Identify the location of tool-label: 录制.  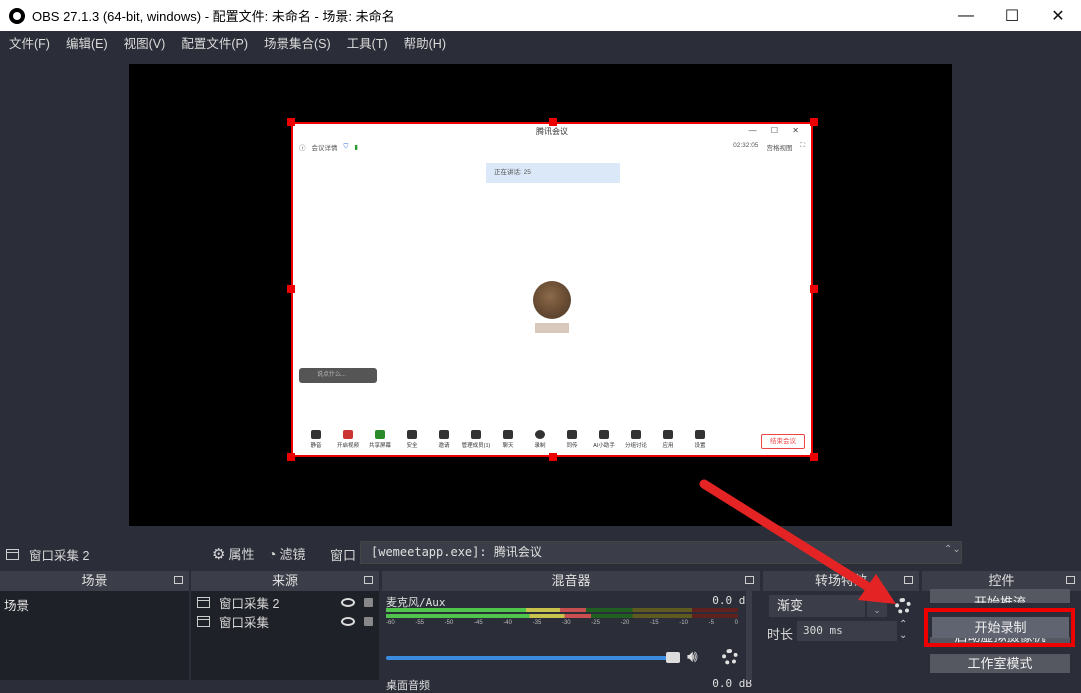
(540, 446).